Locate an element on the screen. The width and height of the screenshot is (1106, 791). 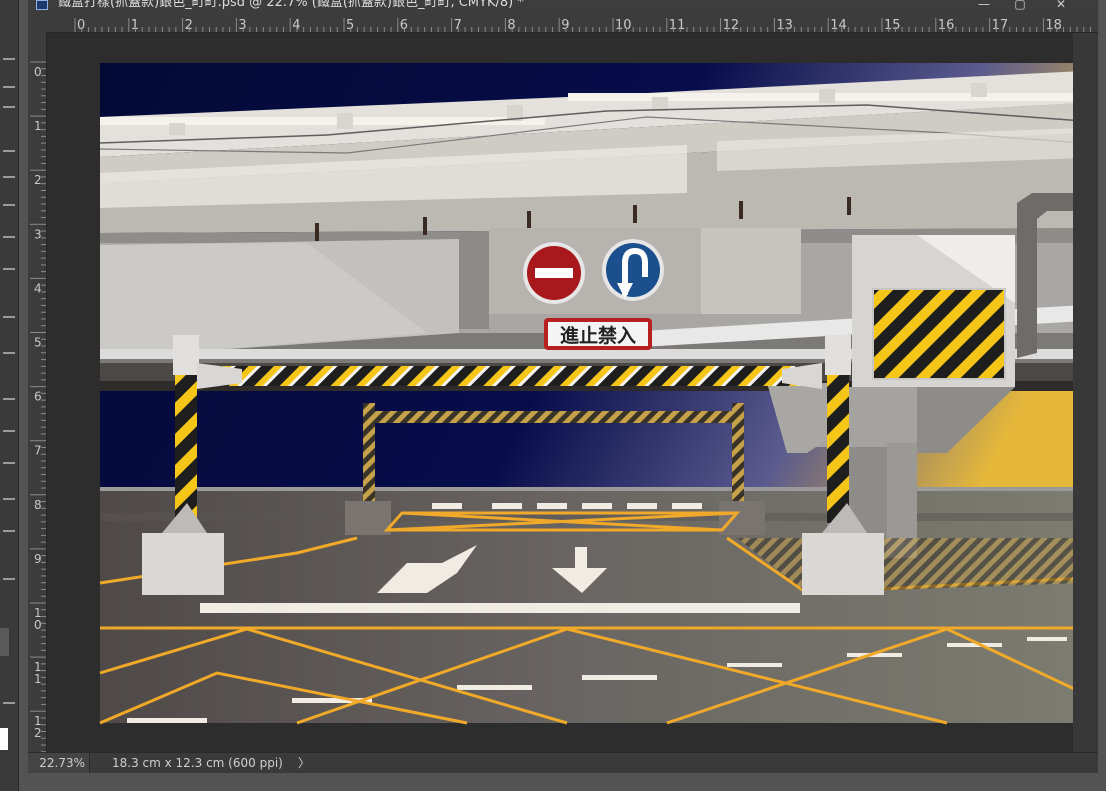
no-entry-text-sign: 進止禁入 is located at coordinates (598, 334).